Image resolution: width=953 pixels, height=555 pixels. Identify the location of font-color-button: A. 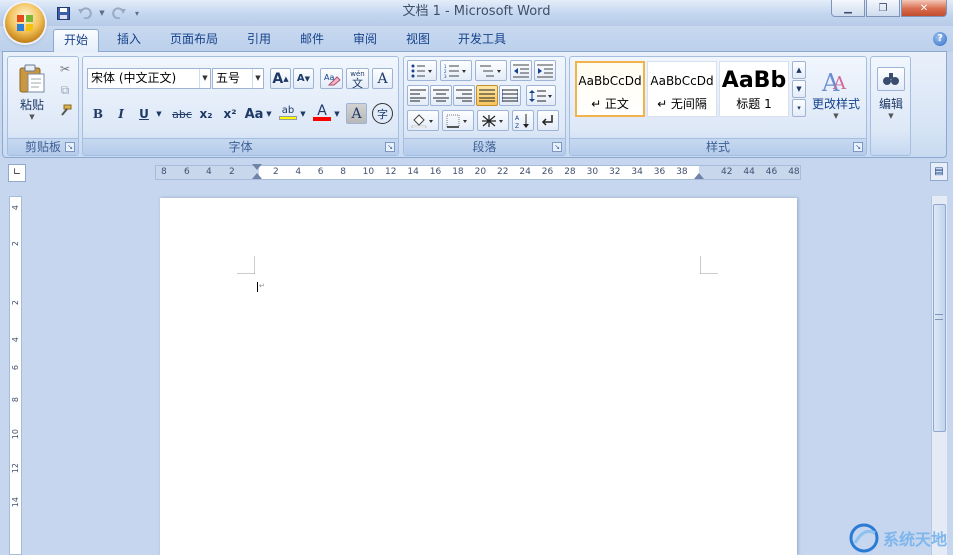
(322, 113).